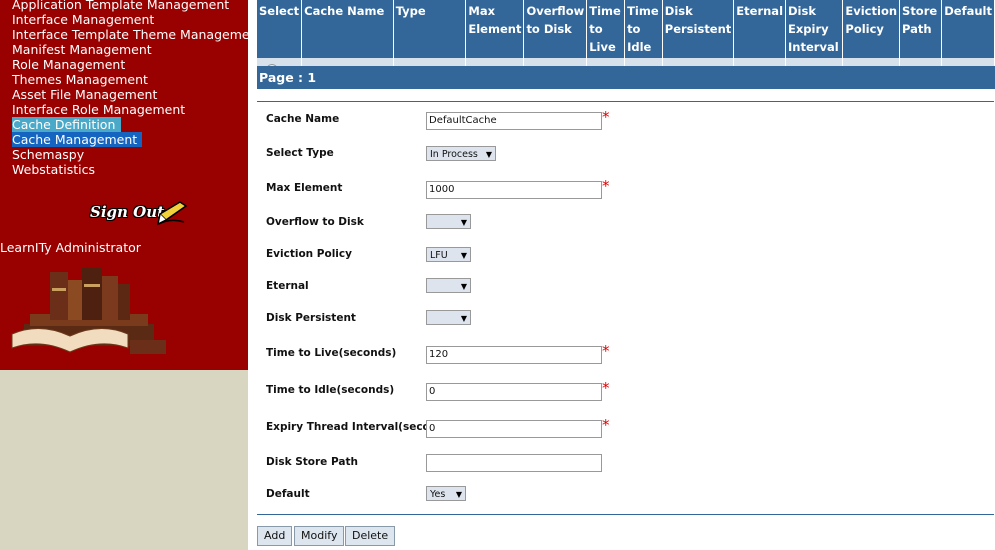 Image resolution: width=995 pixels, height=550 pixels. What do you see at coordinates (304, 188) in the screenshot?
I see `max-element-label: Max Element` at bounding box center [304, 188].